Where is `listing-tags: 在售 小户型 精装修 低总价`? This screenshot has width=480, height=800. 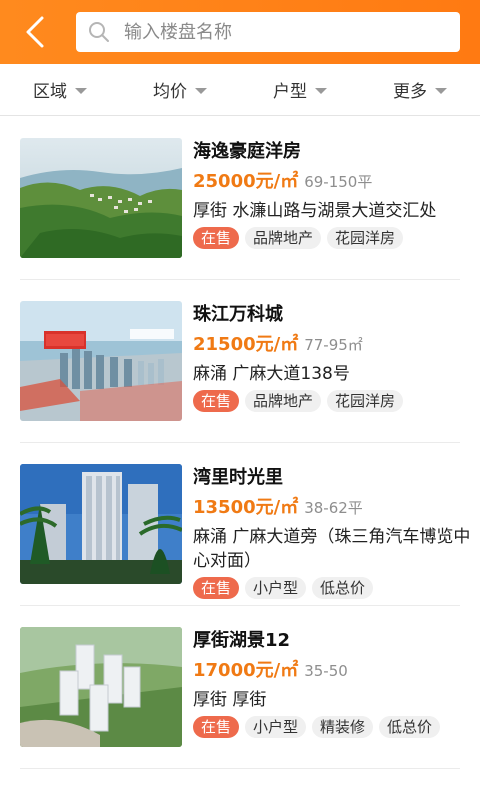
listing-tags: 在售 小户型 精装修 低总价 is located at coordinates (333, 727).